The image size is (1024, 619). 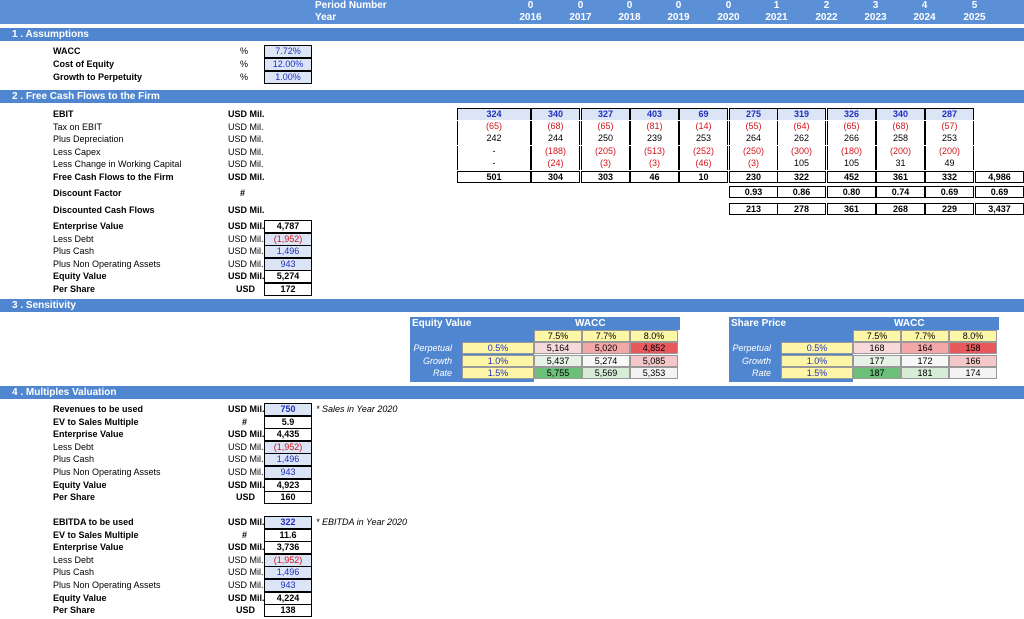 I want to click on fcf-cell: 326, so click(x=851, y=114).